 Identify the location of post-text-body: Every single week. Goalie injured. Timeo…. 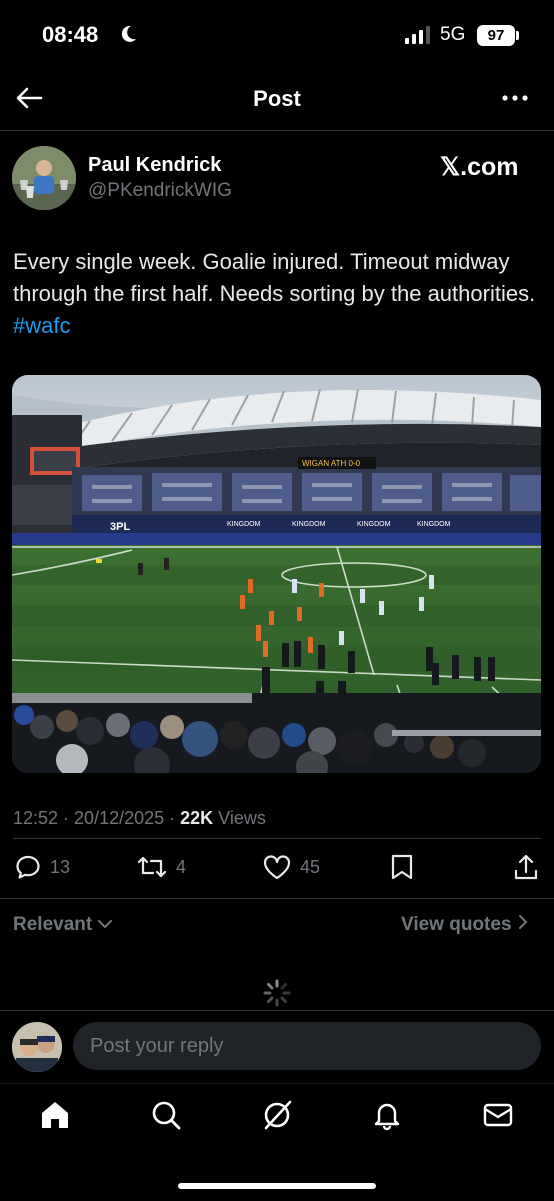
(274, 277).